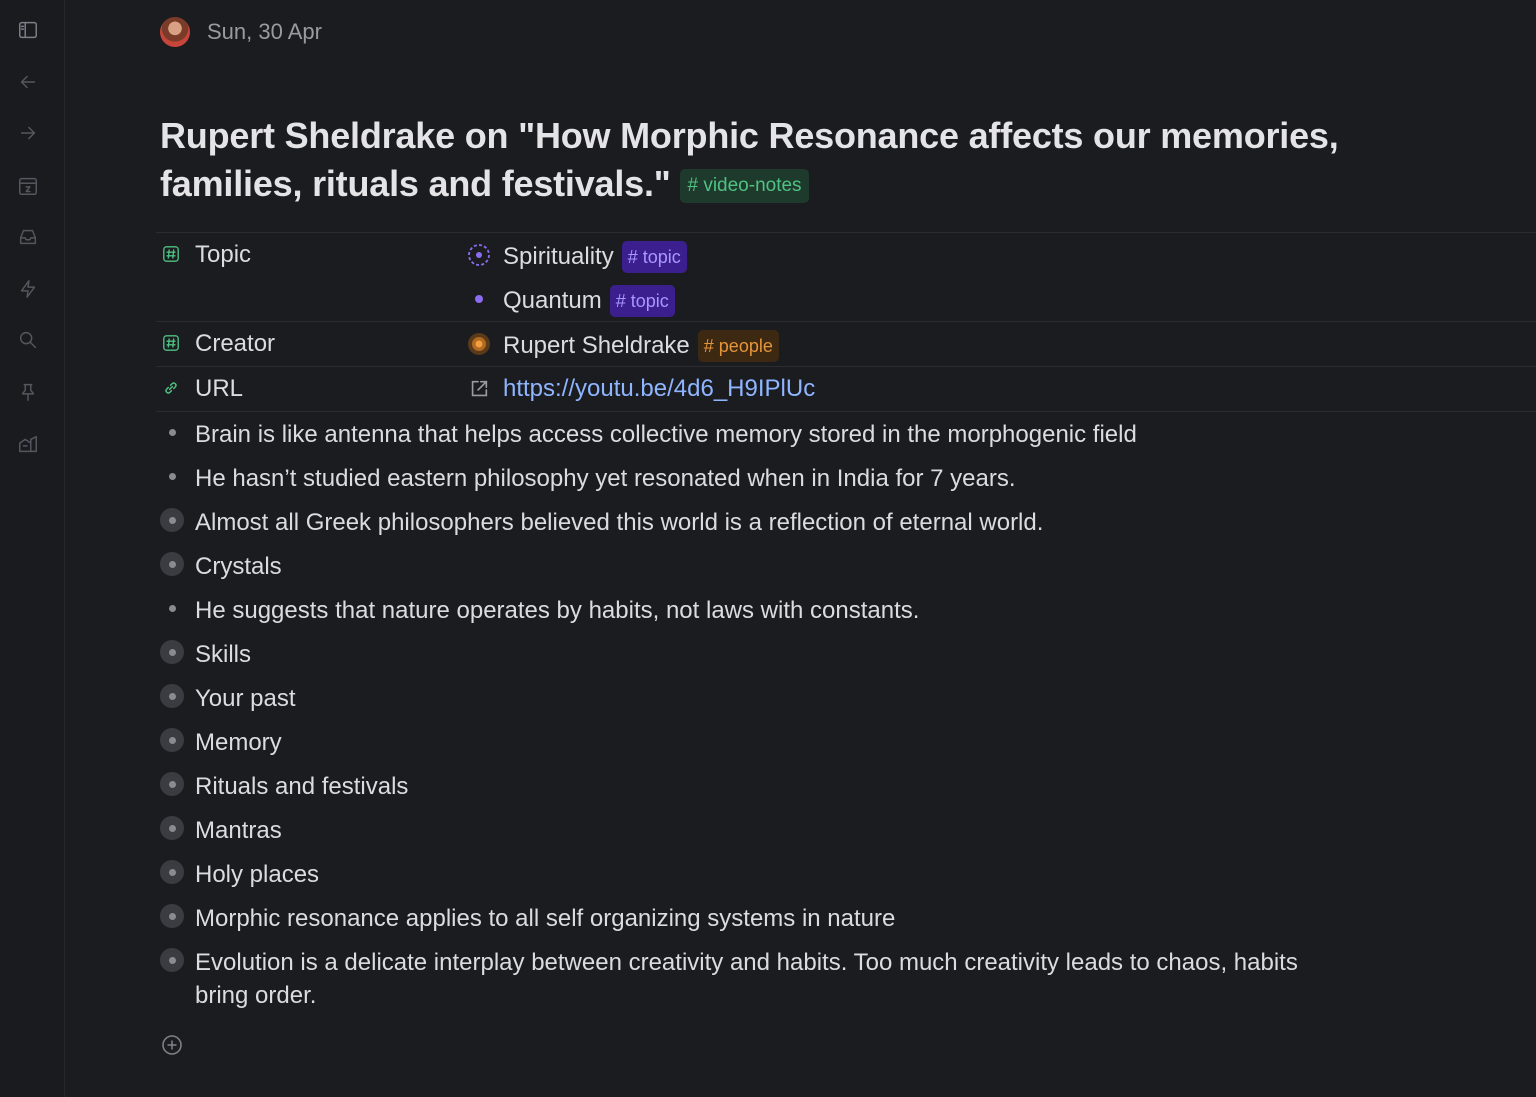 The width and height of the screenshot is (1536, 1097). I want to click on external-link-icon, so click(479, 389).